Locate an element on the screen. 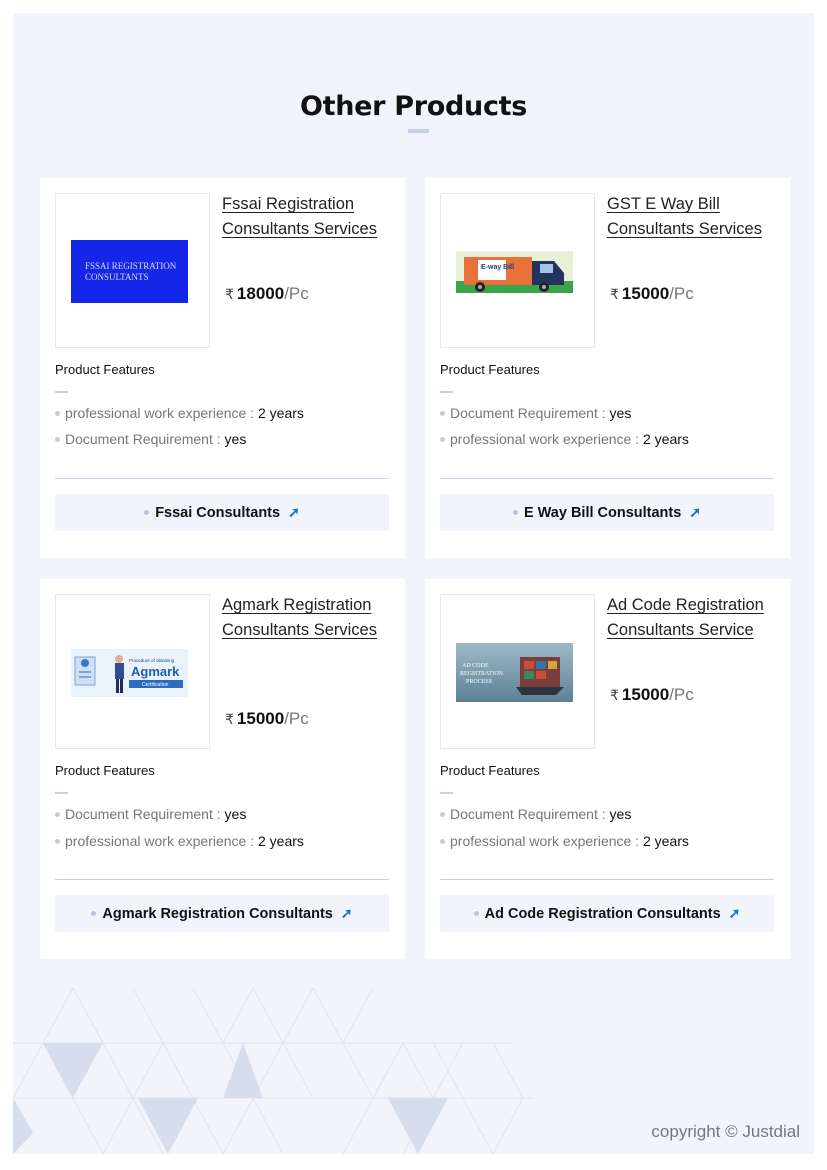 This screenshot has height=1170, width=827. product-title-link: Fssai Registration Consultants Services is located at coordinates (307, 217).